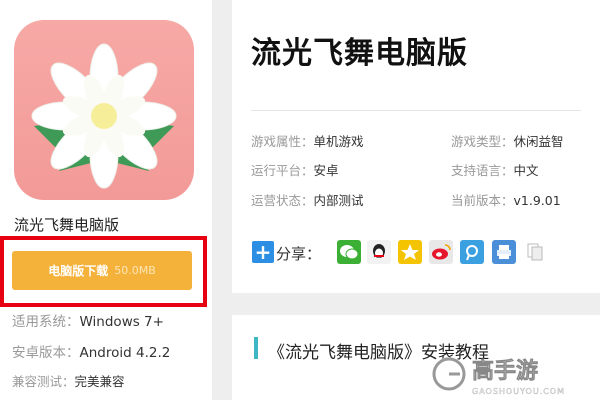 This screenshot has height=400, width=600. I want to click on divider, so click(416, 110).